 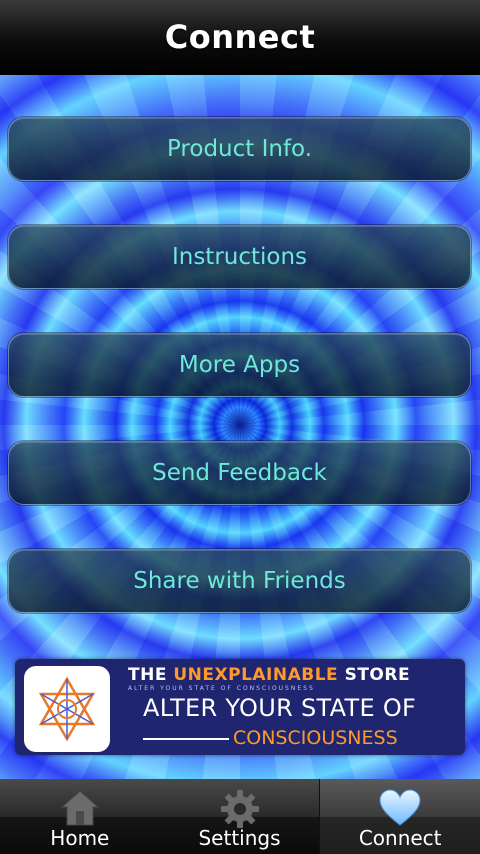 I want to click on star-of-david-logo-icon, so click(x=67, y=709).